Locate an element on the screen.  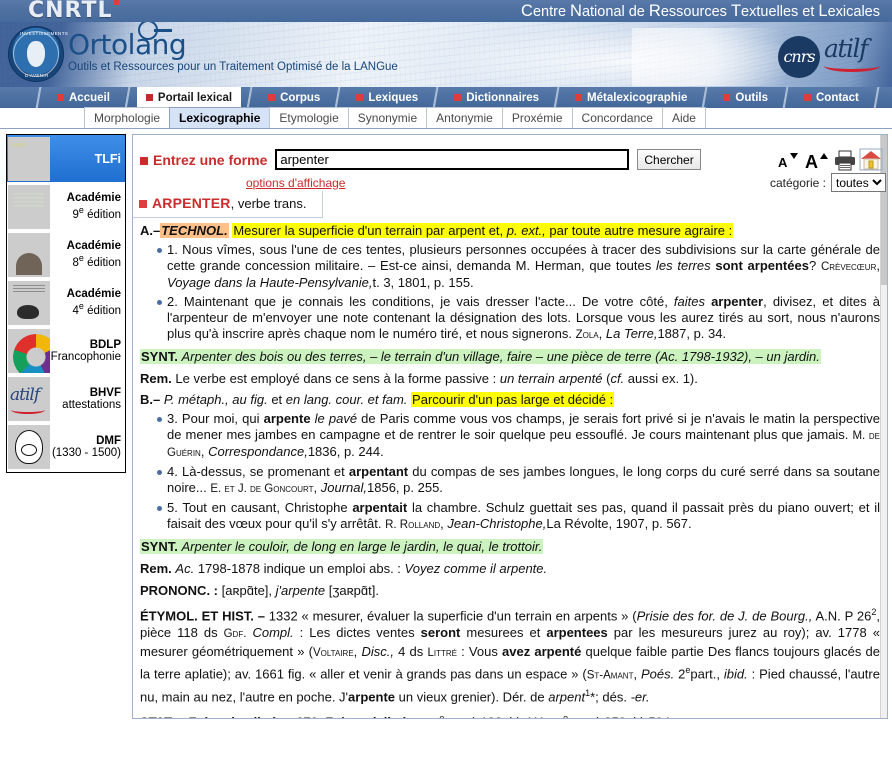
article-scrollbar is located at coordinates (883, 426).